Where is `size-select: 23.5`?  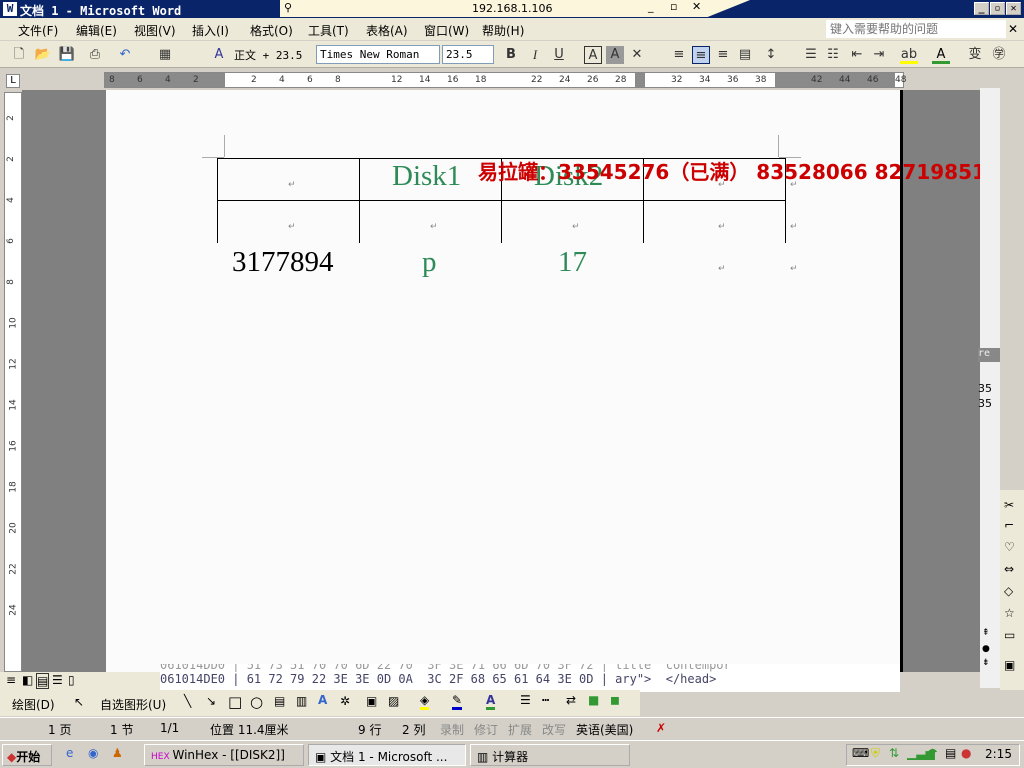 size-select: 23.5 is located at coordinates (468, 54).